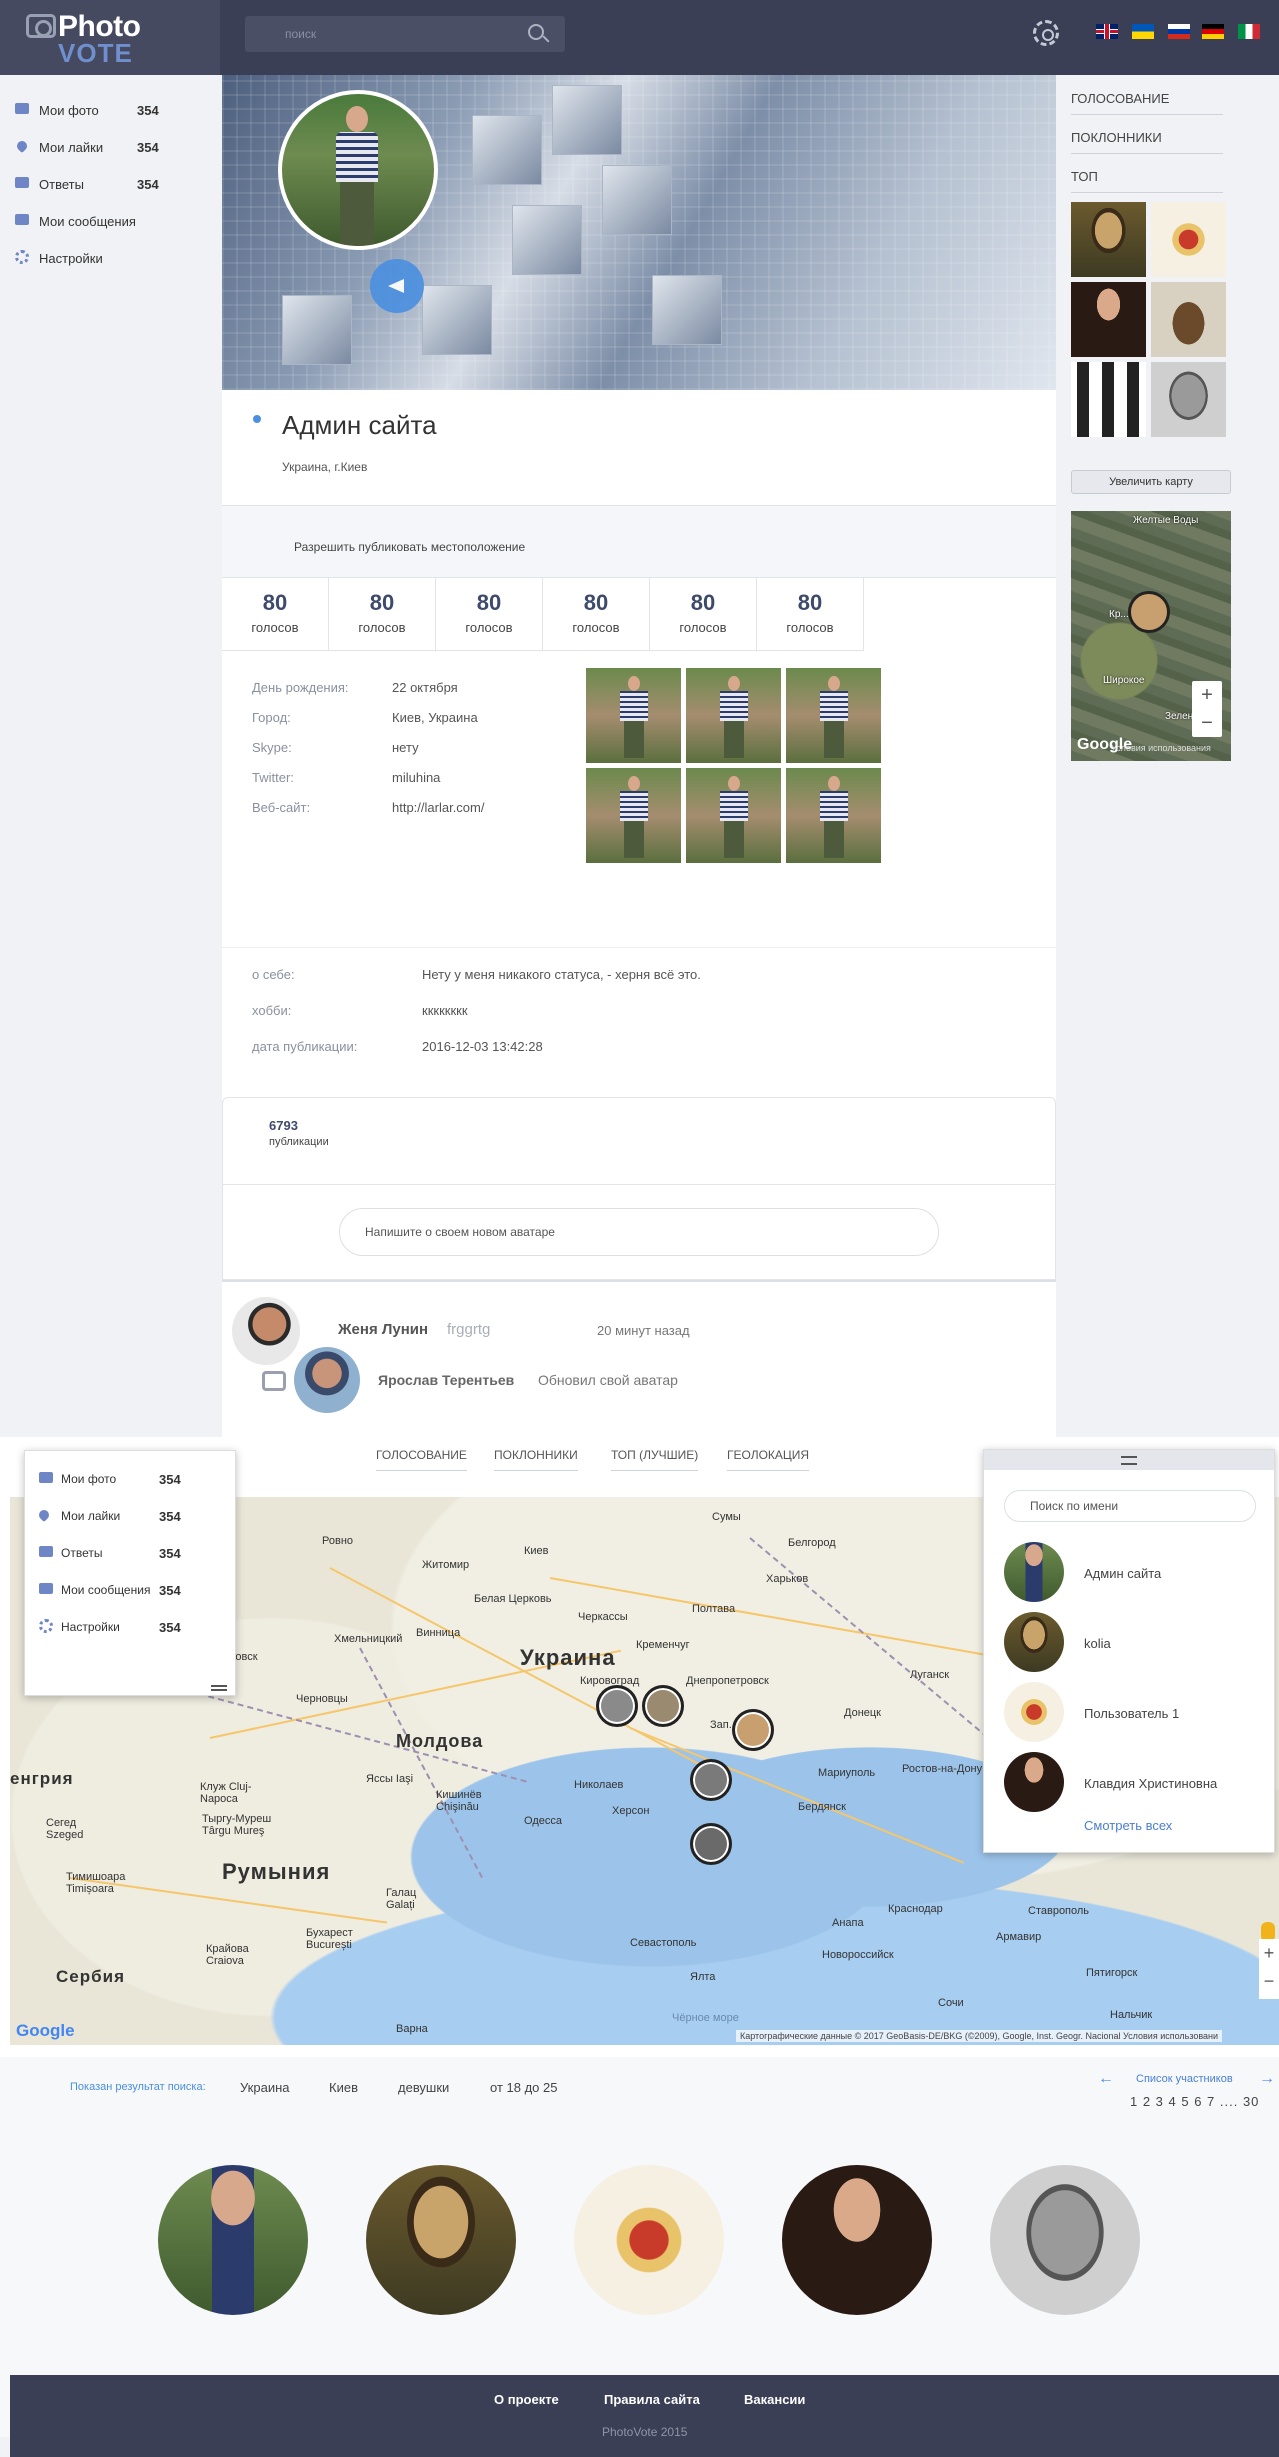 Image resolution: width=1279 pixels, height=2457 pixels. I want to click on next-arrow-icon: →, so click(1267, 2079).